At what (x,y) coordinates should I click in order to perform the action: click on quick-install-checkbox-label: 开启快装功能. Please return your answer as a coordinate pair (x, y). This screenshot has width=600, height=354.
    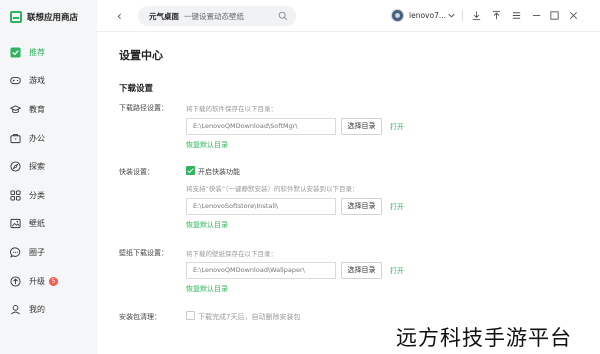
    Looking at the image, I should click on (219, 172).